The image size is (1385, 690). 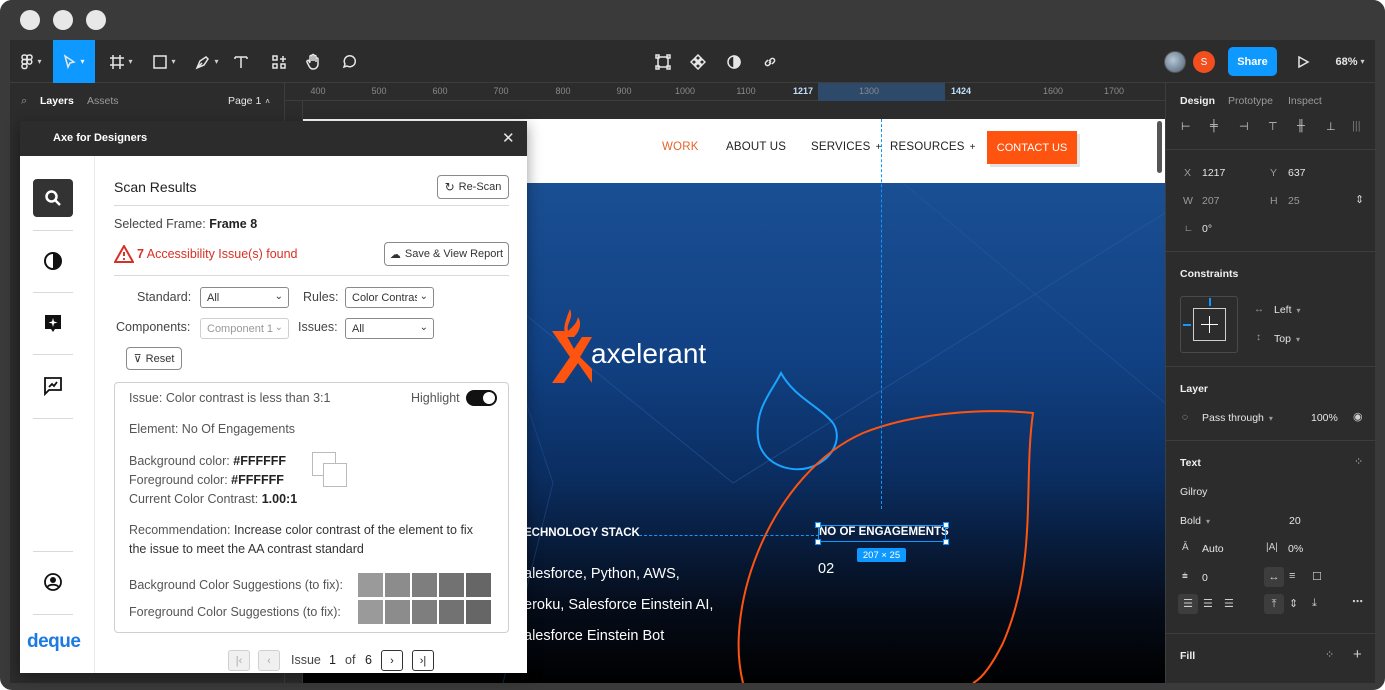 What do you see at coordinates (349, 61) in the screenshot?
I see `comment-tool-button` at bounding box center [349, 61].